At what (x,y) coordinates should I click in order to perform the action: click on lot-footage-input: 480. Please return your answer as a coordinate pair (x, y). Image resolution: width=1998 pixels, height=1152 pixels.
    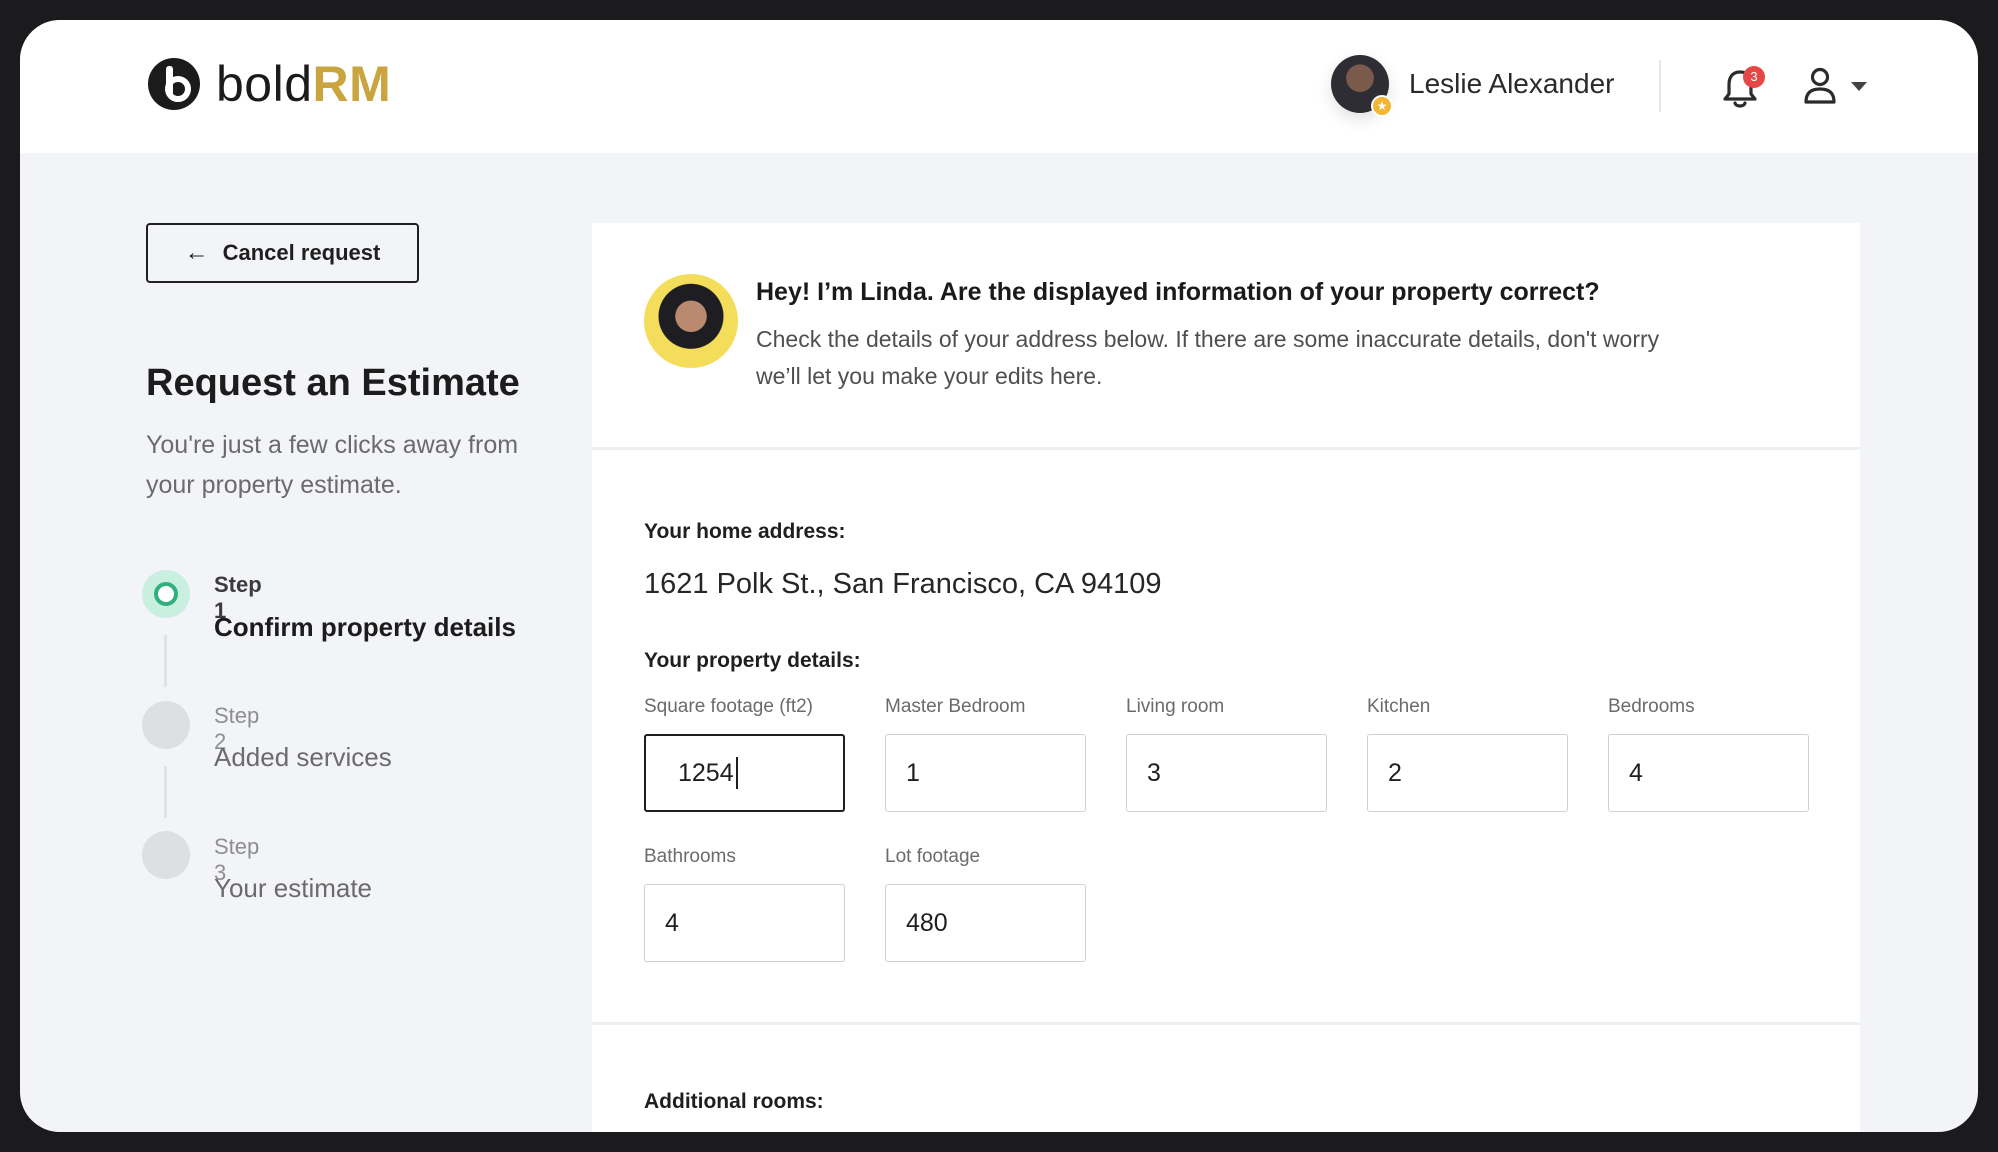
    Looking at the image, I should click on (985, 923).